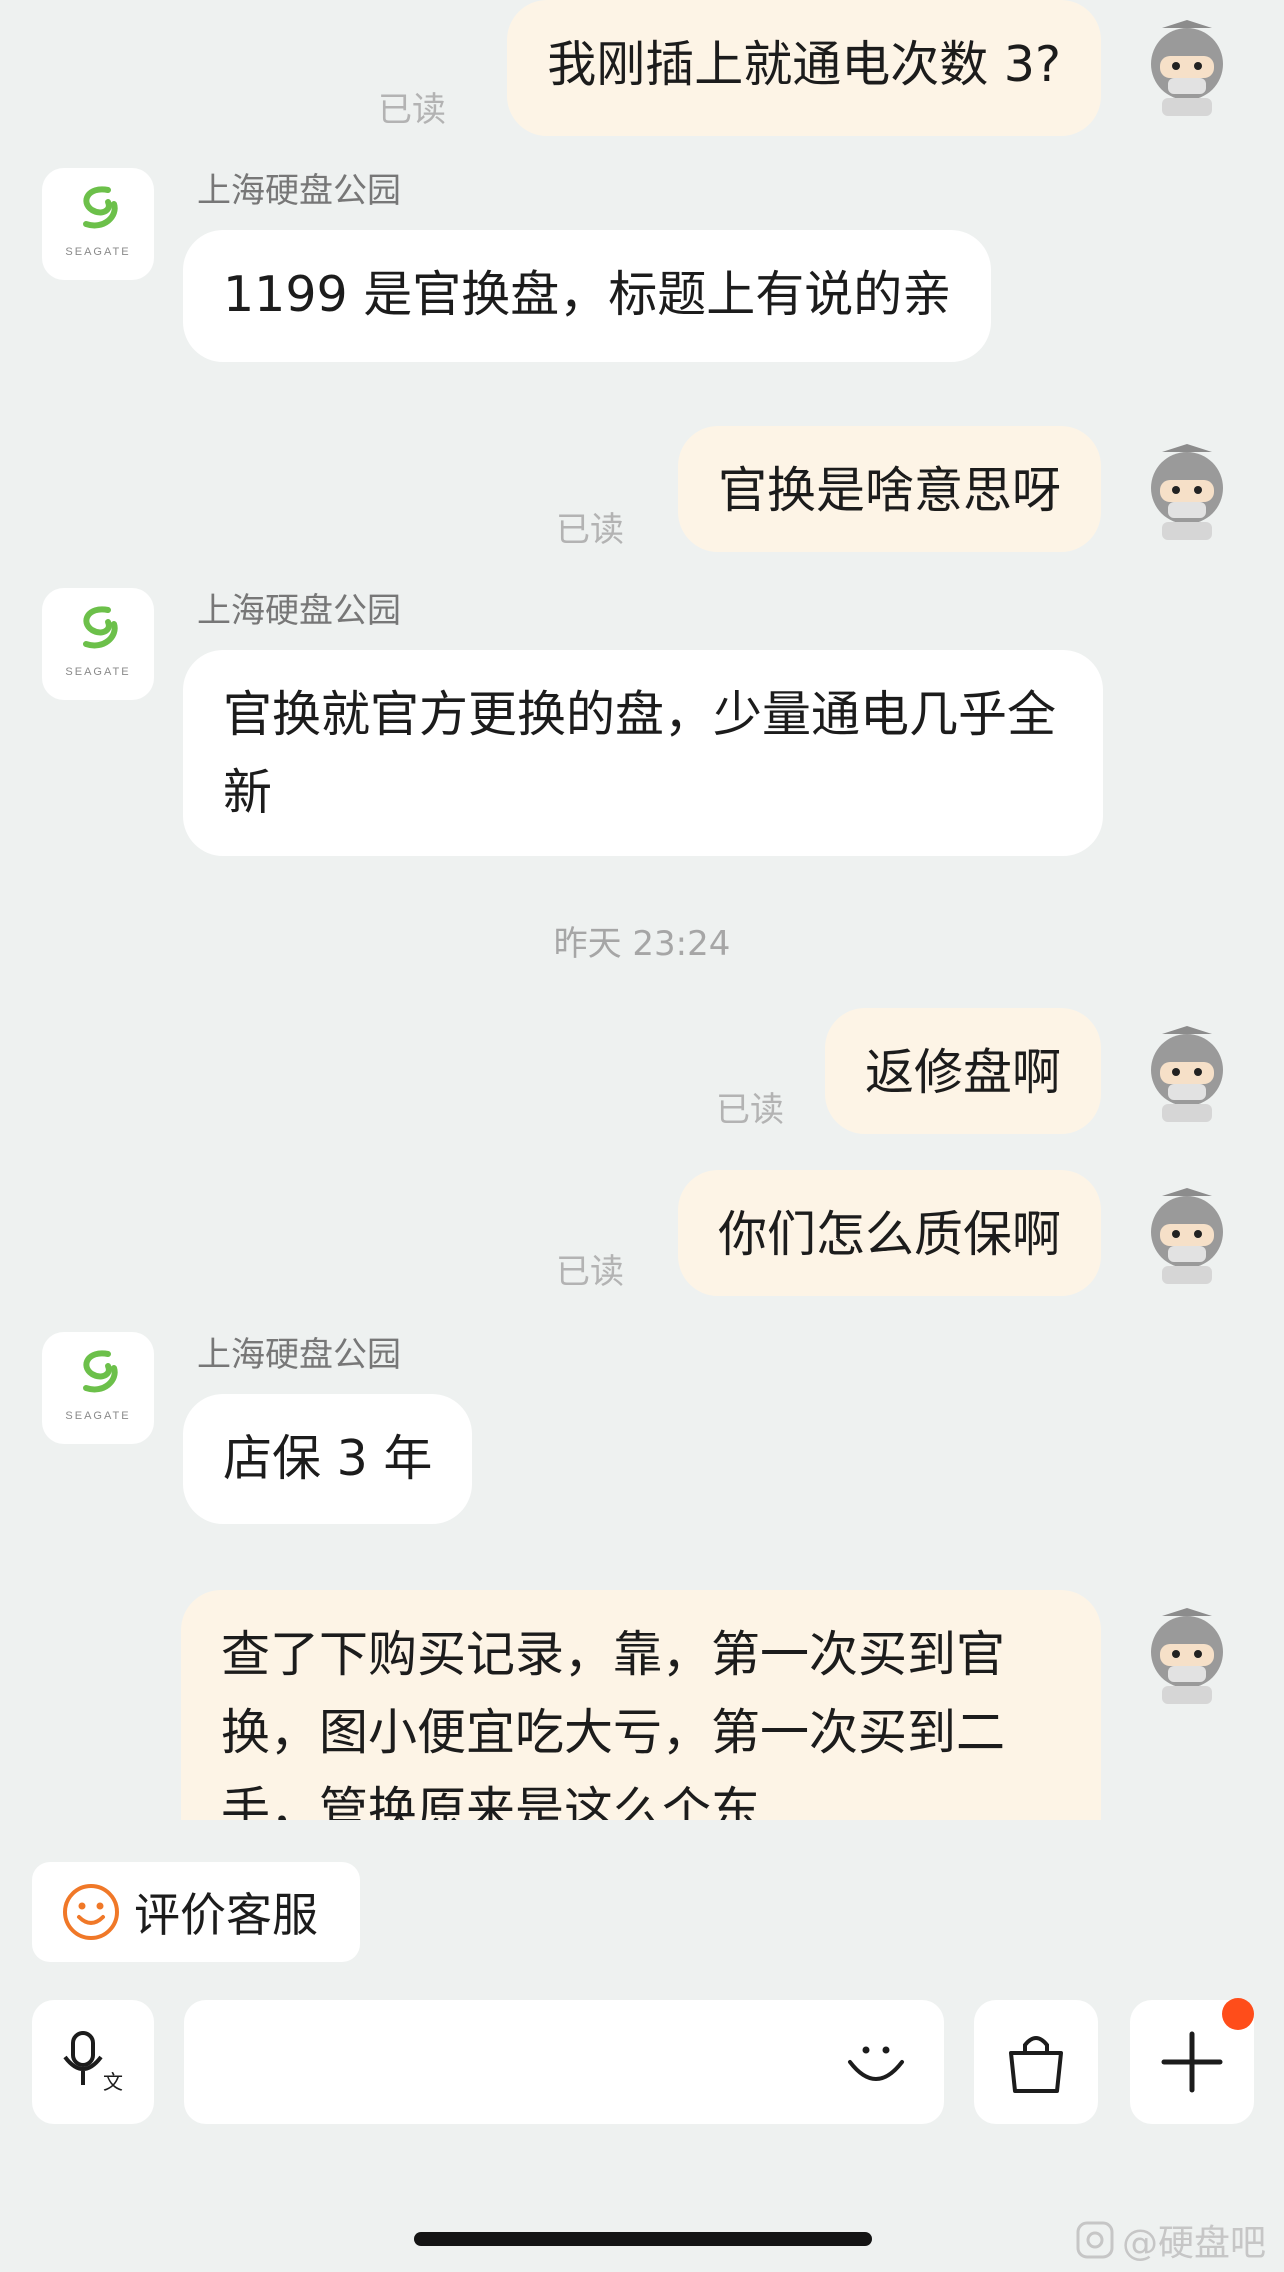 Image resolution: width=1284 pixels, height=2272 pixels. What do you see at coordinates (643, 2239) in the screenshot?
I see `home-indicator` at bounding box center [643, 2239].